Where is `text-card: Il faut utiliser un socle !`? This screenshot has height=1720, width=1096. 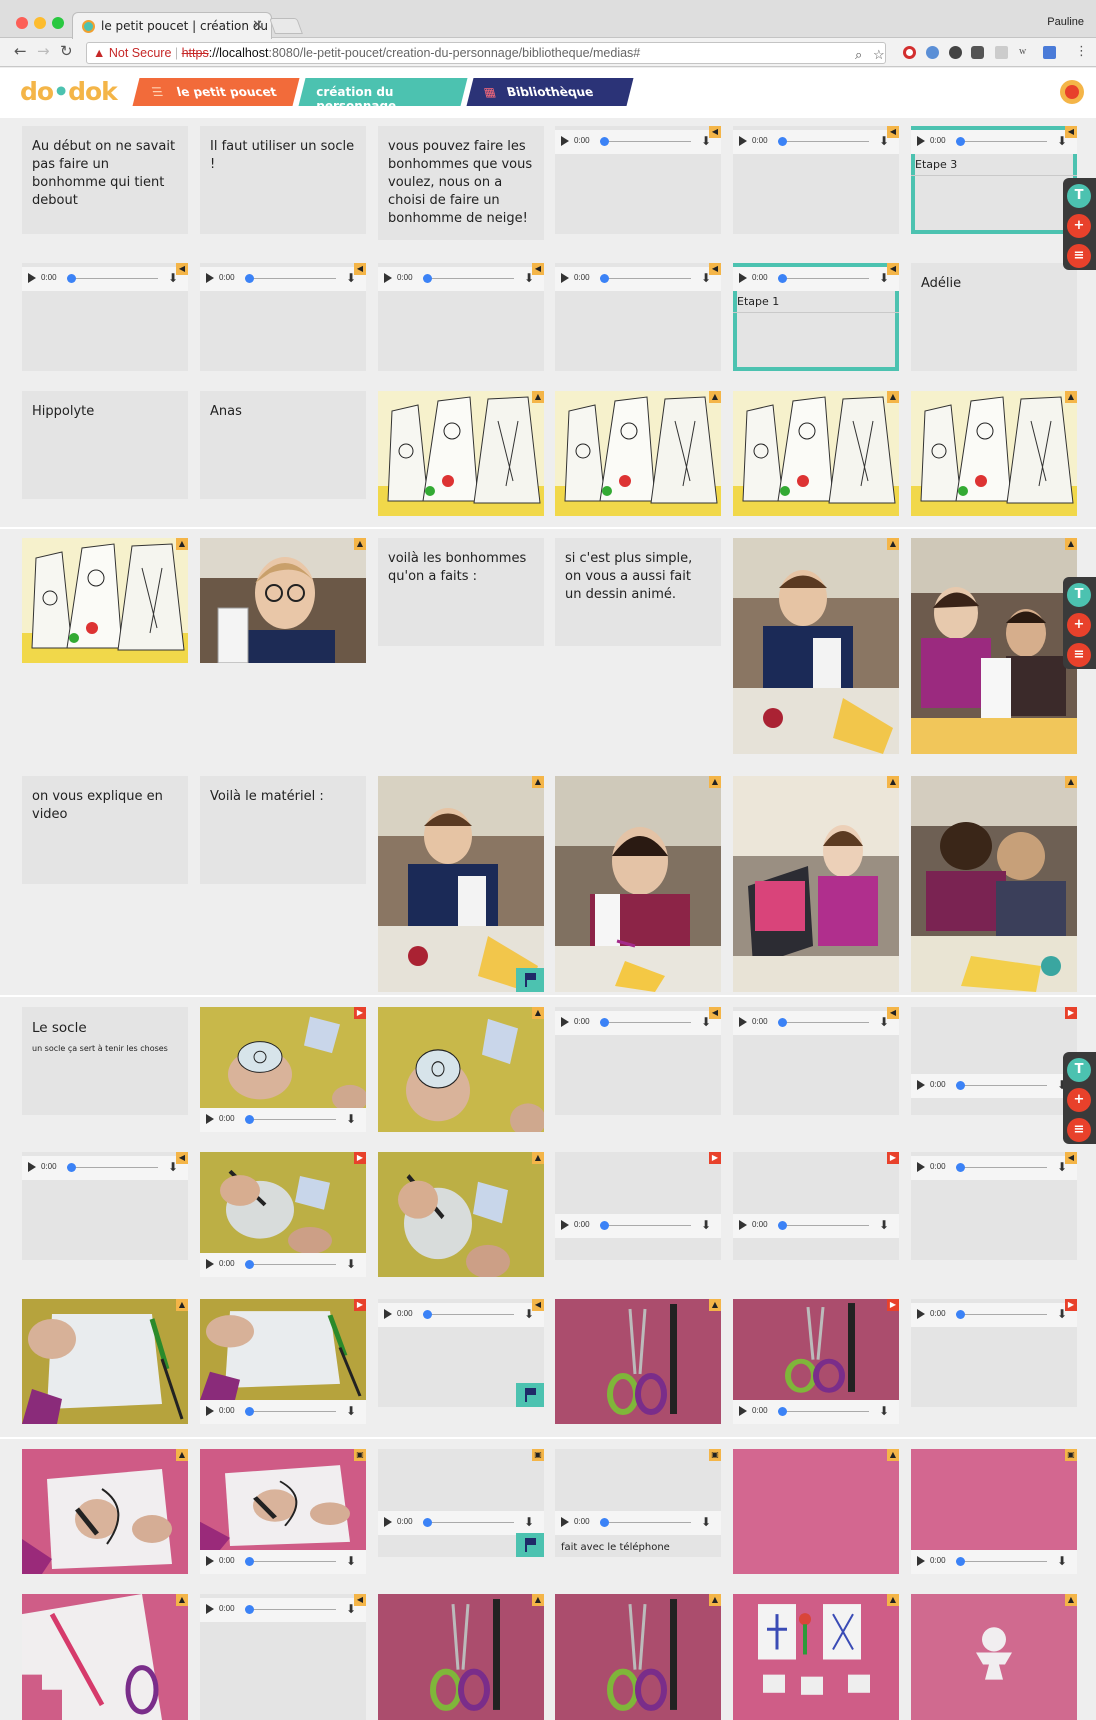 text-card: Il faut utiliser un socle ! is located at coordinates (283, 180).